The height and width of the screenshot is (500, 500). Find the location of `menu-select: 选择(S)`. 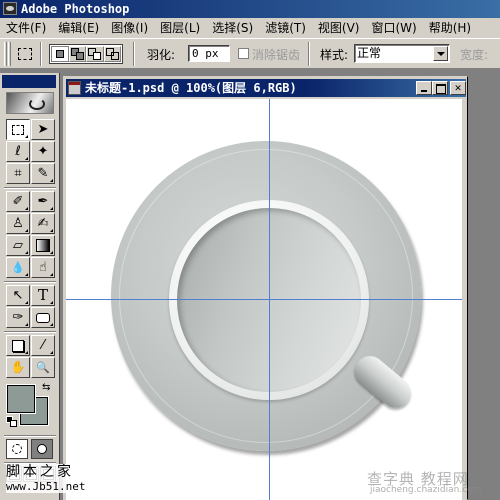

menu-select: 选择(S) is located at coordinates (232, 28).